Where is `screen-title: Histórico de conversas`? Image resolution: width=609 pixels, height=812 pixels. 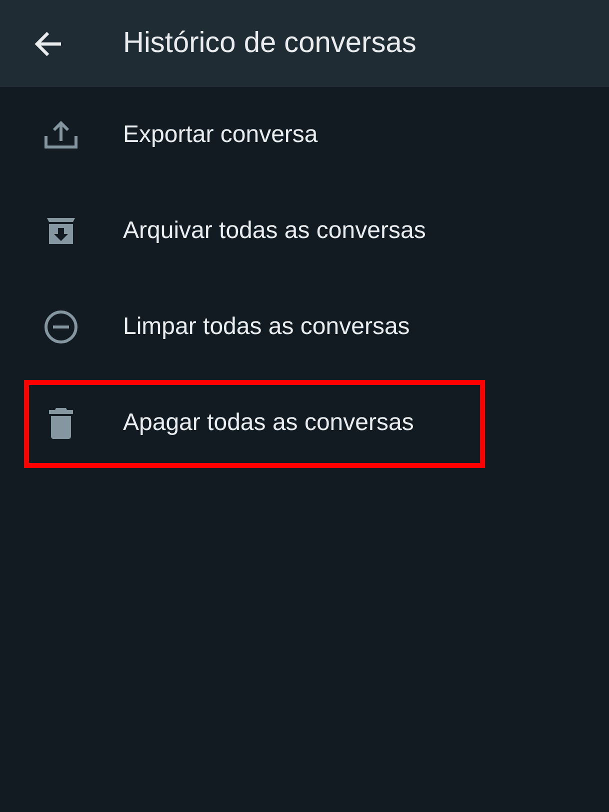 screen-title: Histórico de conversas is located at coordinates (269, 43).